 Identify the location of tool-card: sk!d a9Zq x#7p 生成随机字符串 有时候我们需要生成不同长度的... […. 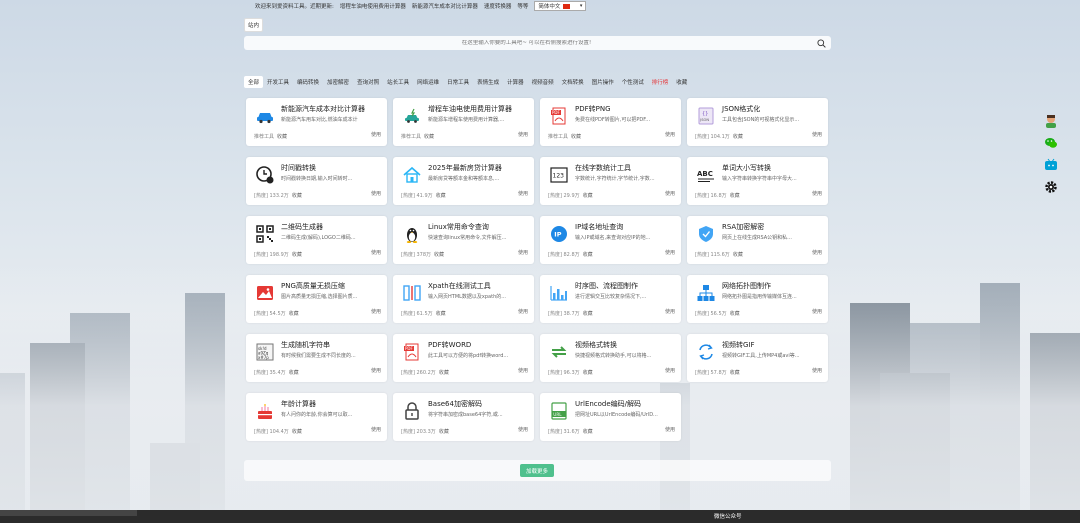
(316, 358).